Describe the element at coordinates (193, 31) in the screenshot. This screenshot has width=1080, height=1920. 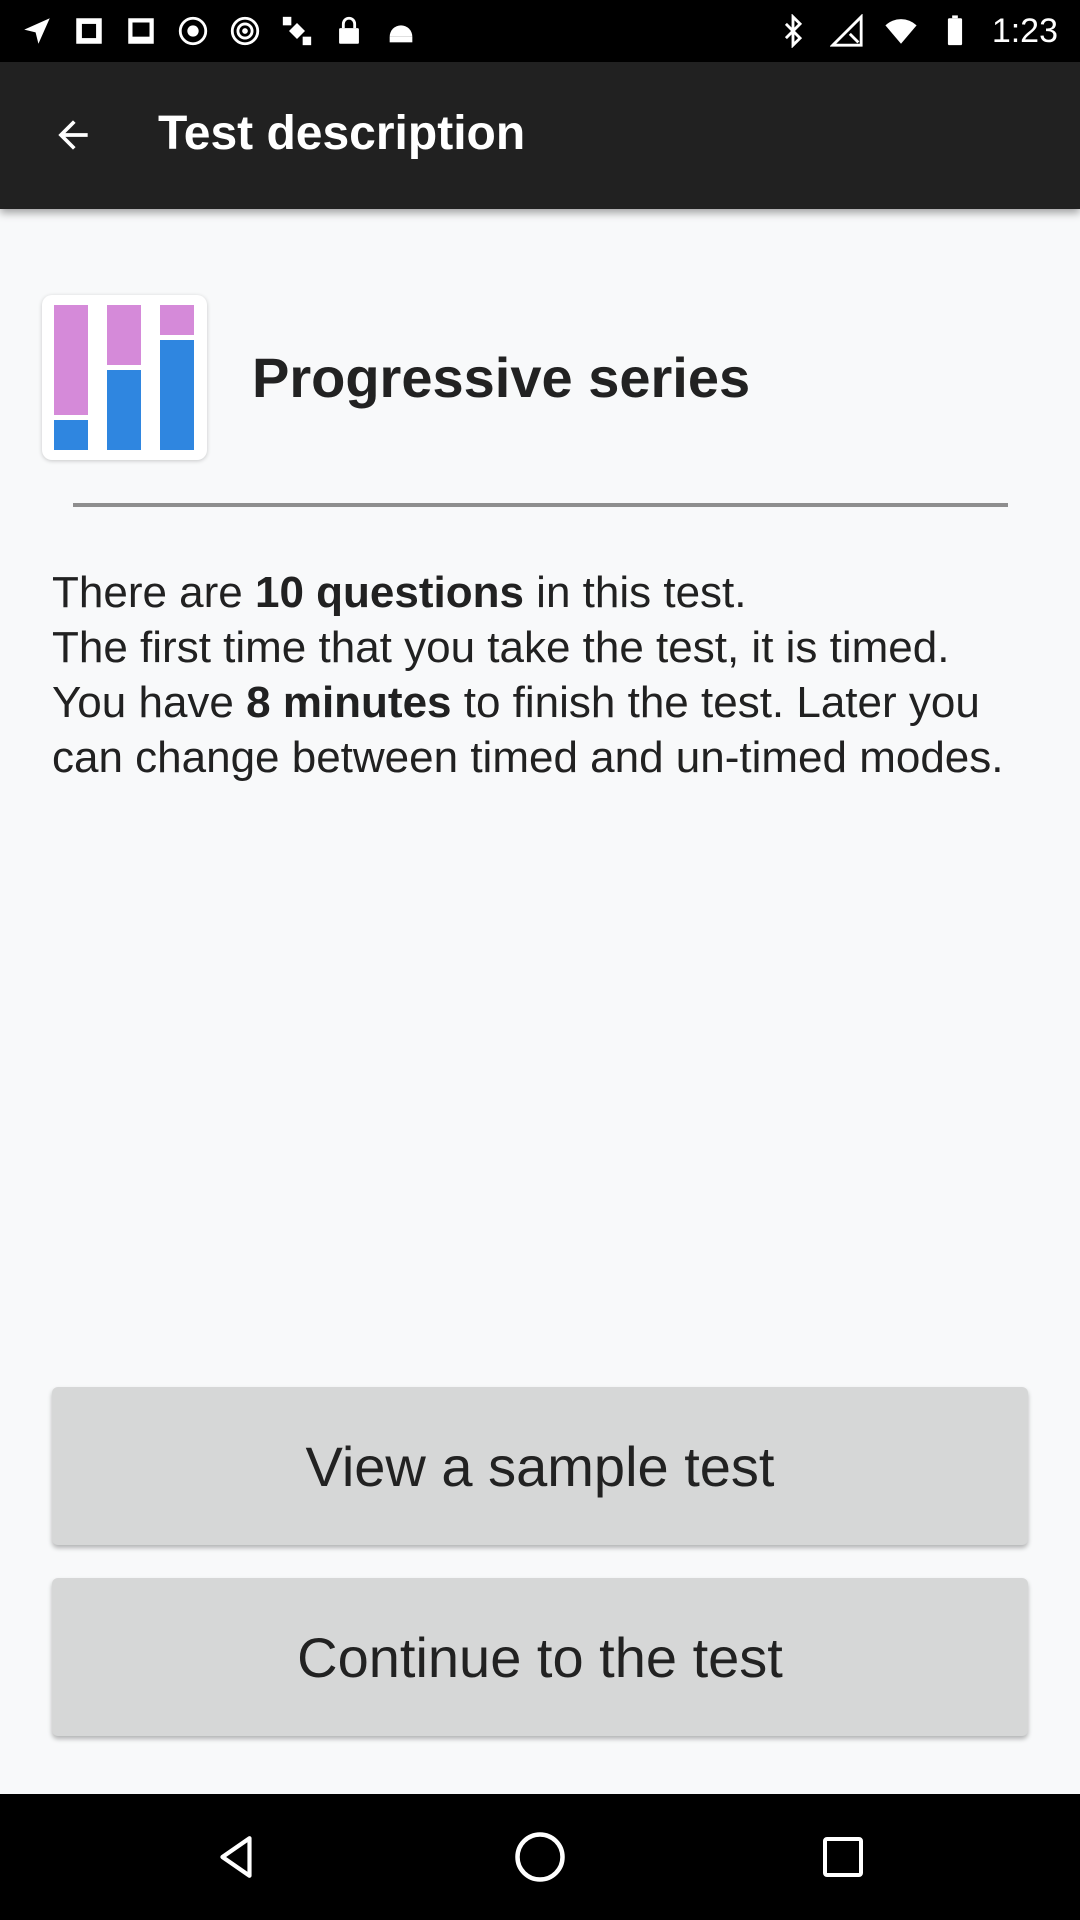
I see `record-icon` at that location.